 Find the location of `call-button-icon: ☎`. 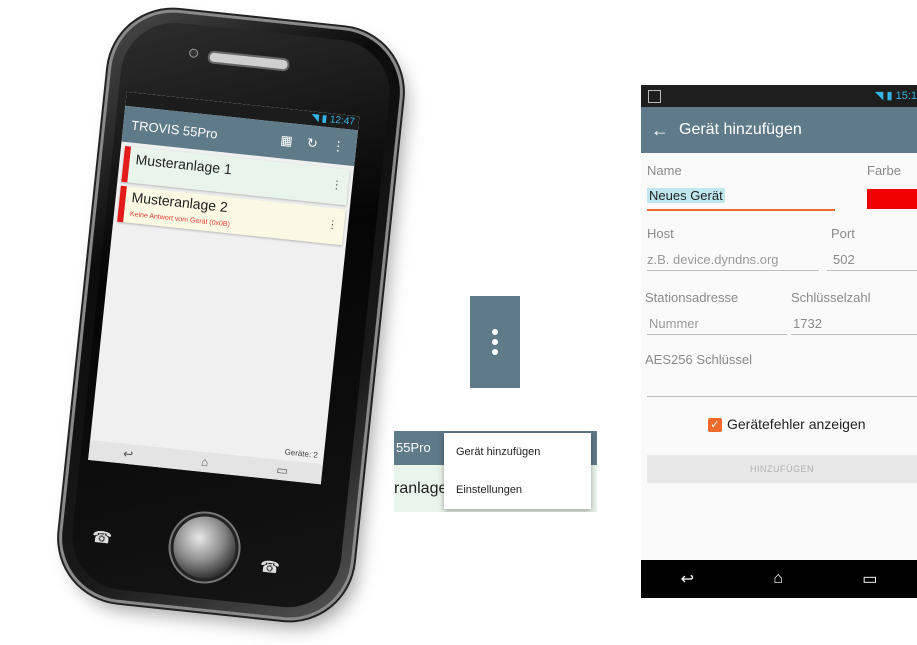

call-button-icon: ☎ is located at coordinates (102, 538).